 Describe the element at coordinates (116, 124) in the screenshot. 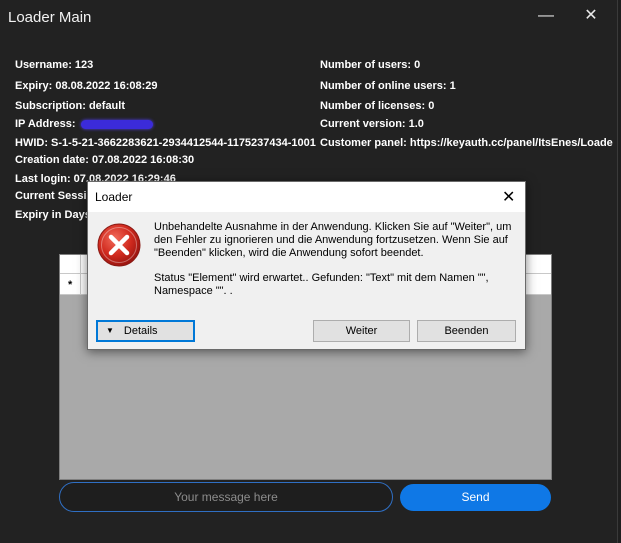

I see `redaction-mark` at that location.